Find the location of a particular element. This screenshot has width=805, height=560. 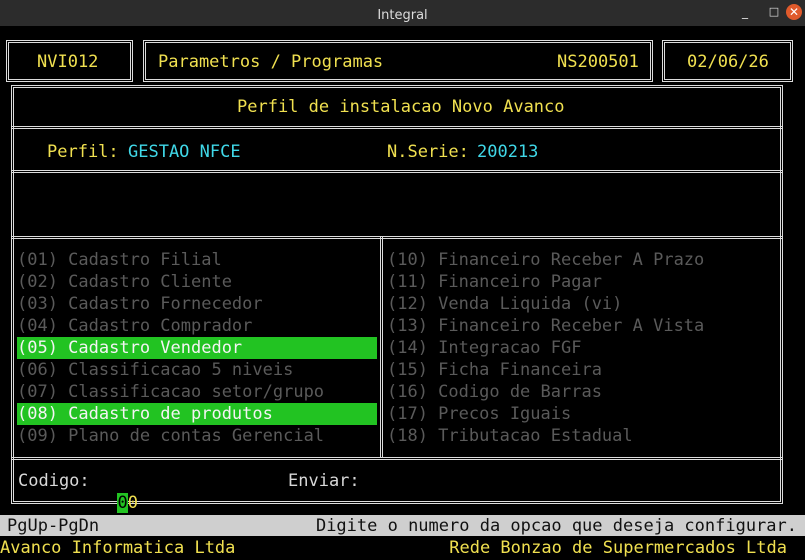

module-title: Parametros / Programas is located at coordinates (271, 62).